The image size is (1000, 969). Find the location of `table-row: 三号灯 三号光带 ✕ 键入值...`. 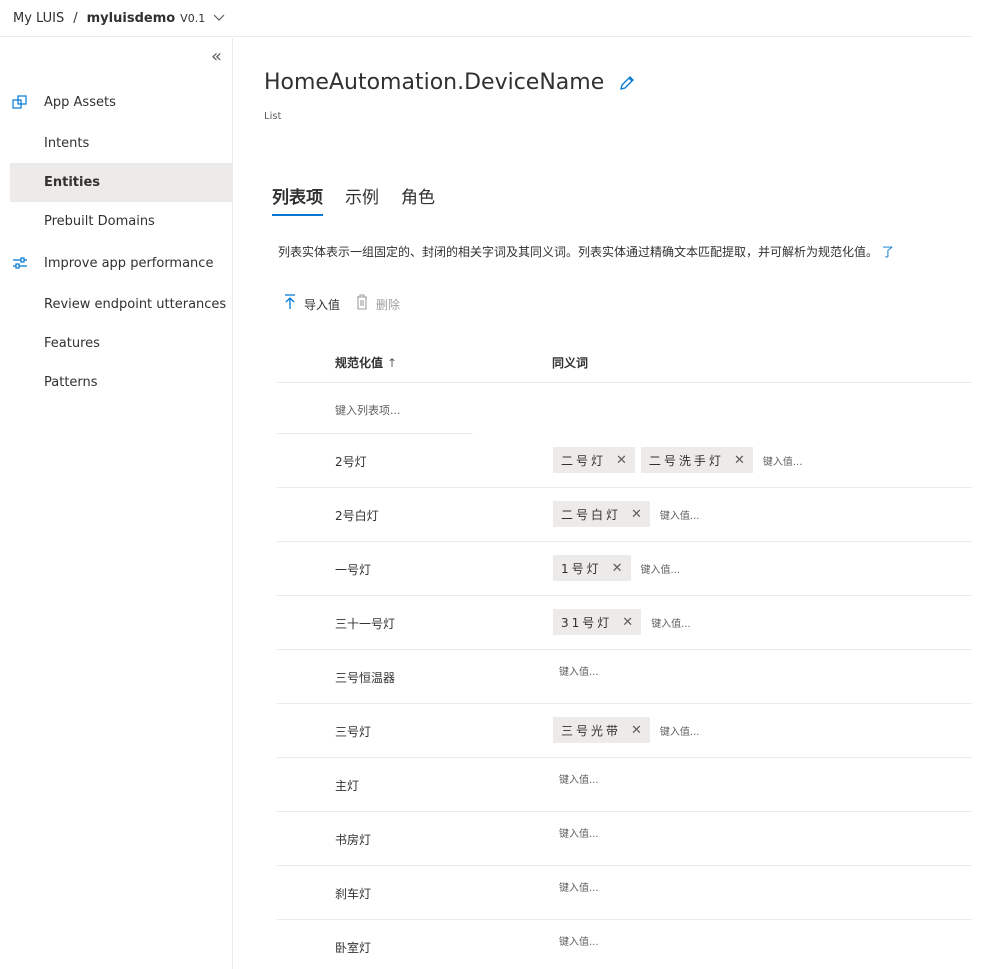

table-row: 三号灯 三号光带 ✕ 键入值... is located at coordinates (624, 731).